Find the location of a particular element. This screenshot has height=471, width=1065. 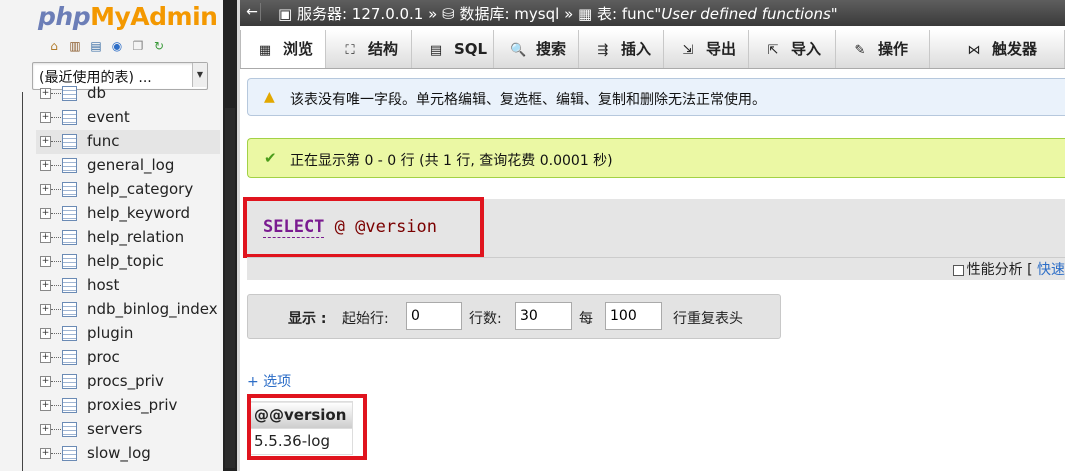

sidebar-item-plugin: + plugin is located at coordinates (128, 334).